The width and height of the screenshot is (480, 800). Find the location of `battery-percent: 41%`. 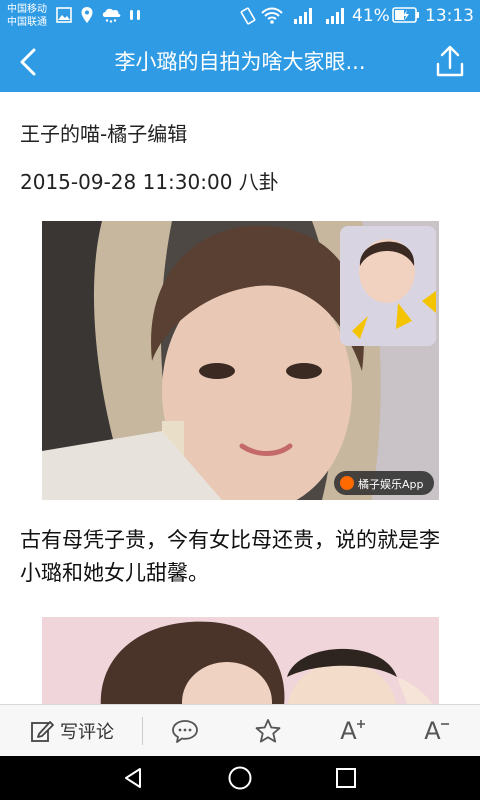

battery-percent: 41% is located at coordinates (371, 16).